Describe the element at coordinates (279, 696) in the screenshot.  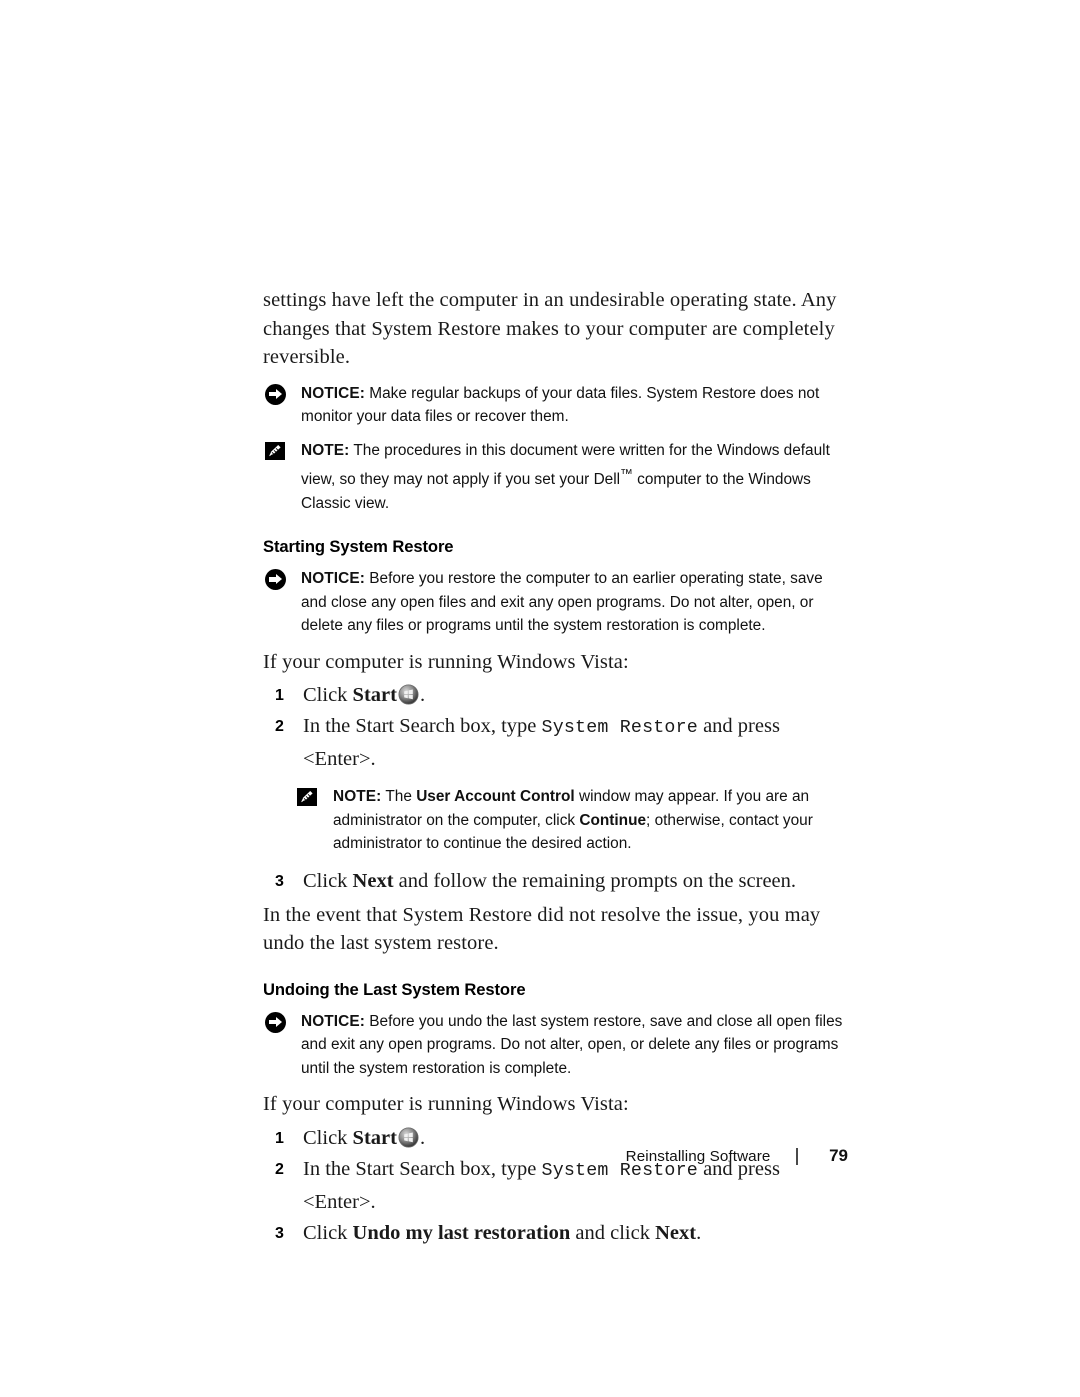
I see `step-number: 1` at that location.